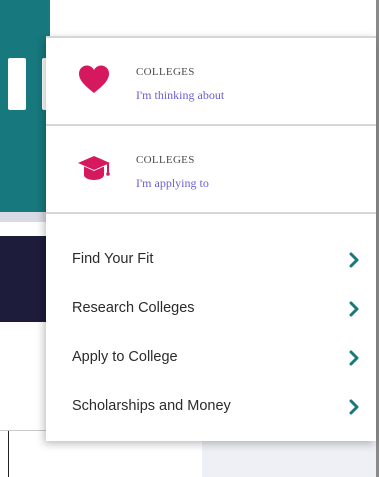  I want to click on nav-item-apply-to-college: Apply to College, so click(211, 360).